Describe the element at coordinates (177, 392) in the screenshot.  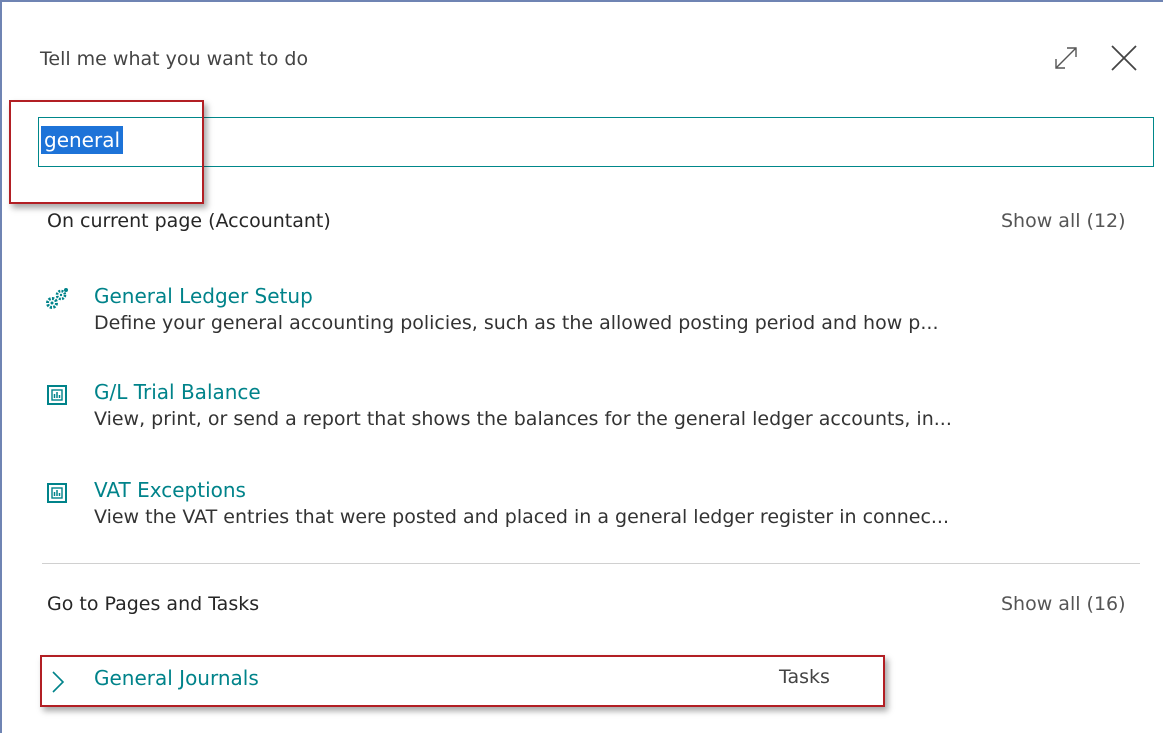
I see `result-title: G/L Trial Balance` at that location.